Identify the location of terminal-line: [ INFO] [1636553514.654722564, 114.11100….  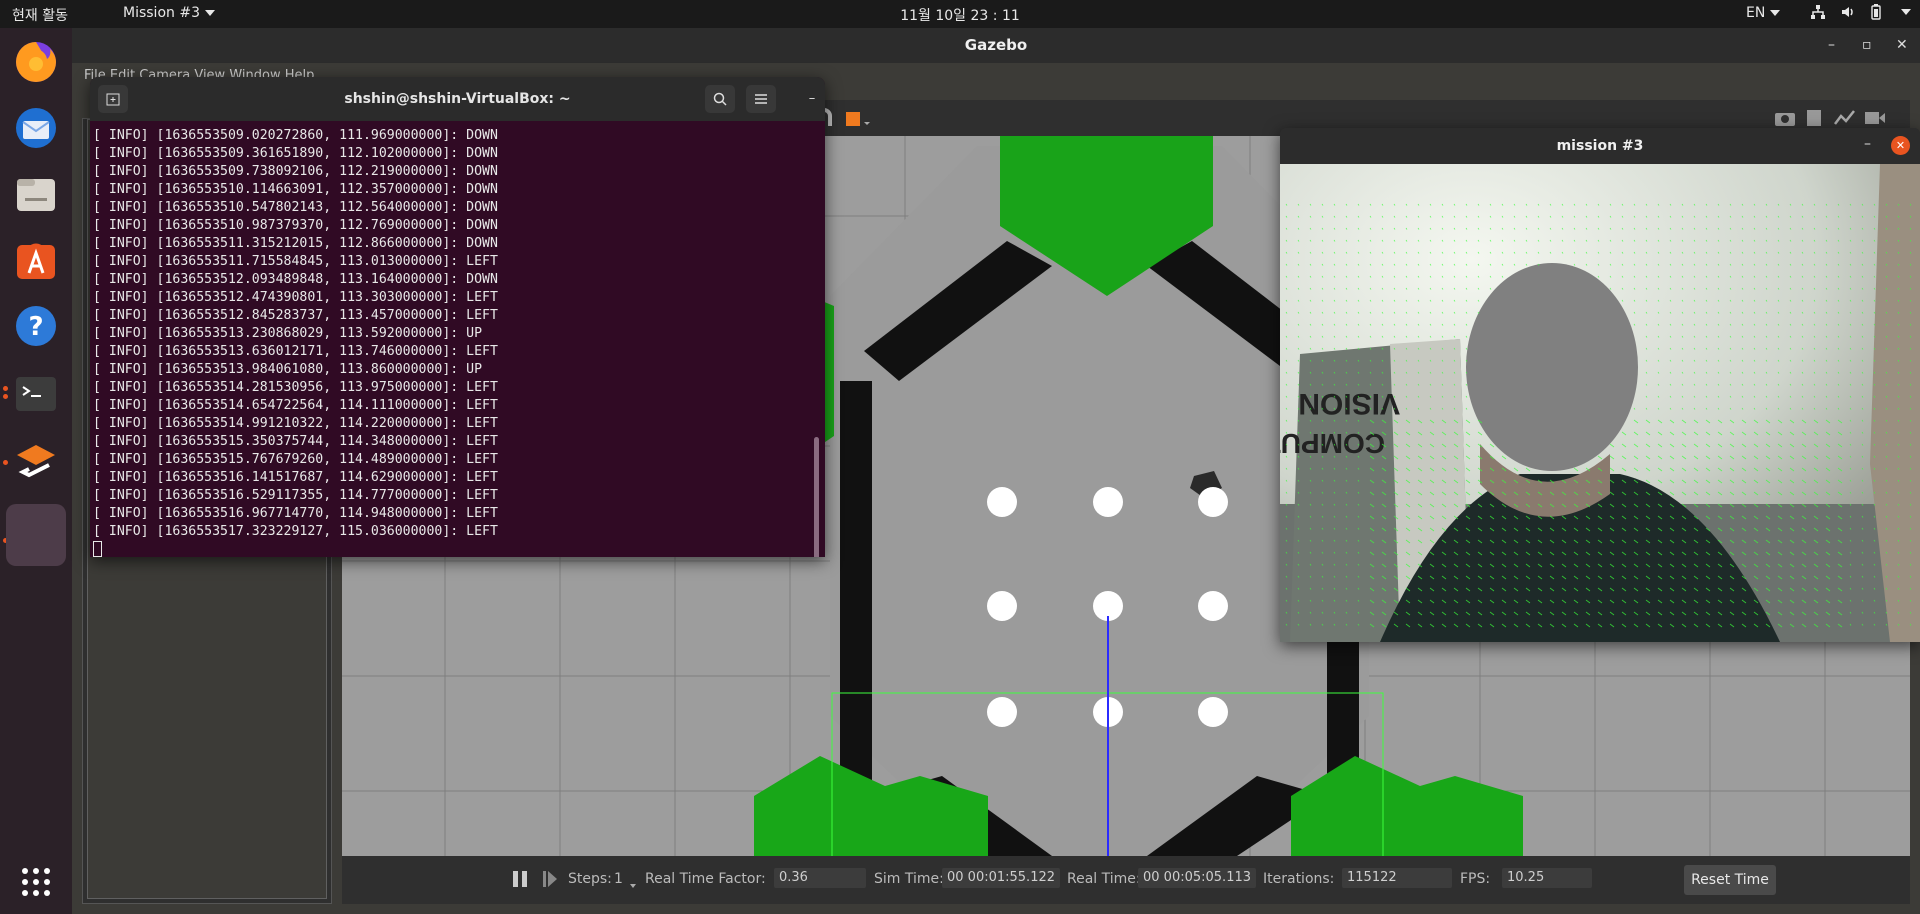
(295, 405).